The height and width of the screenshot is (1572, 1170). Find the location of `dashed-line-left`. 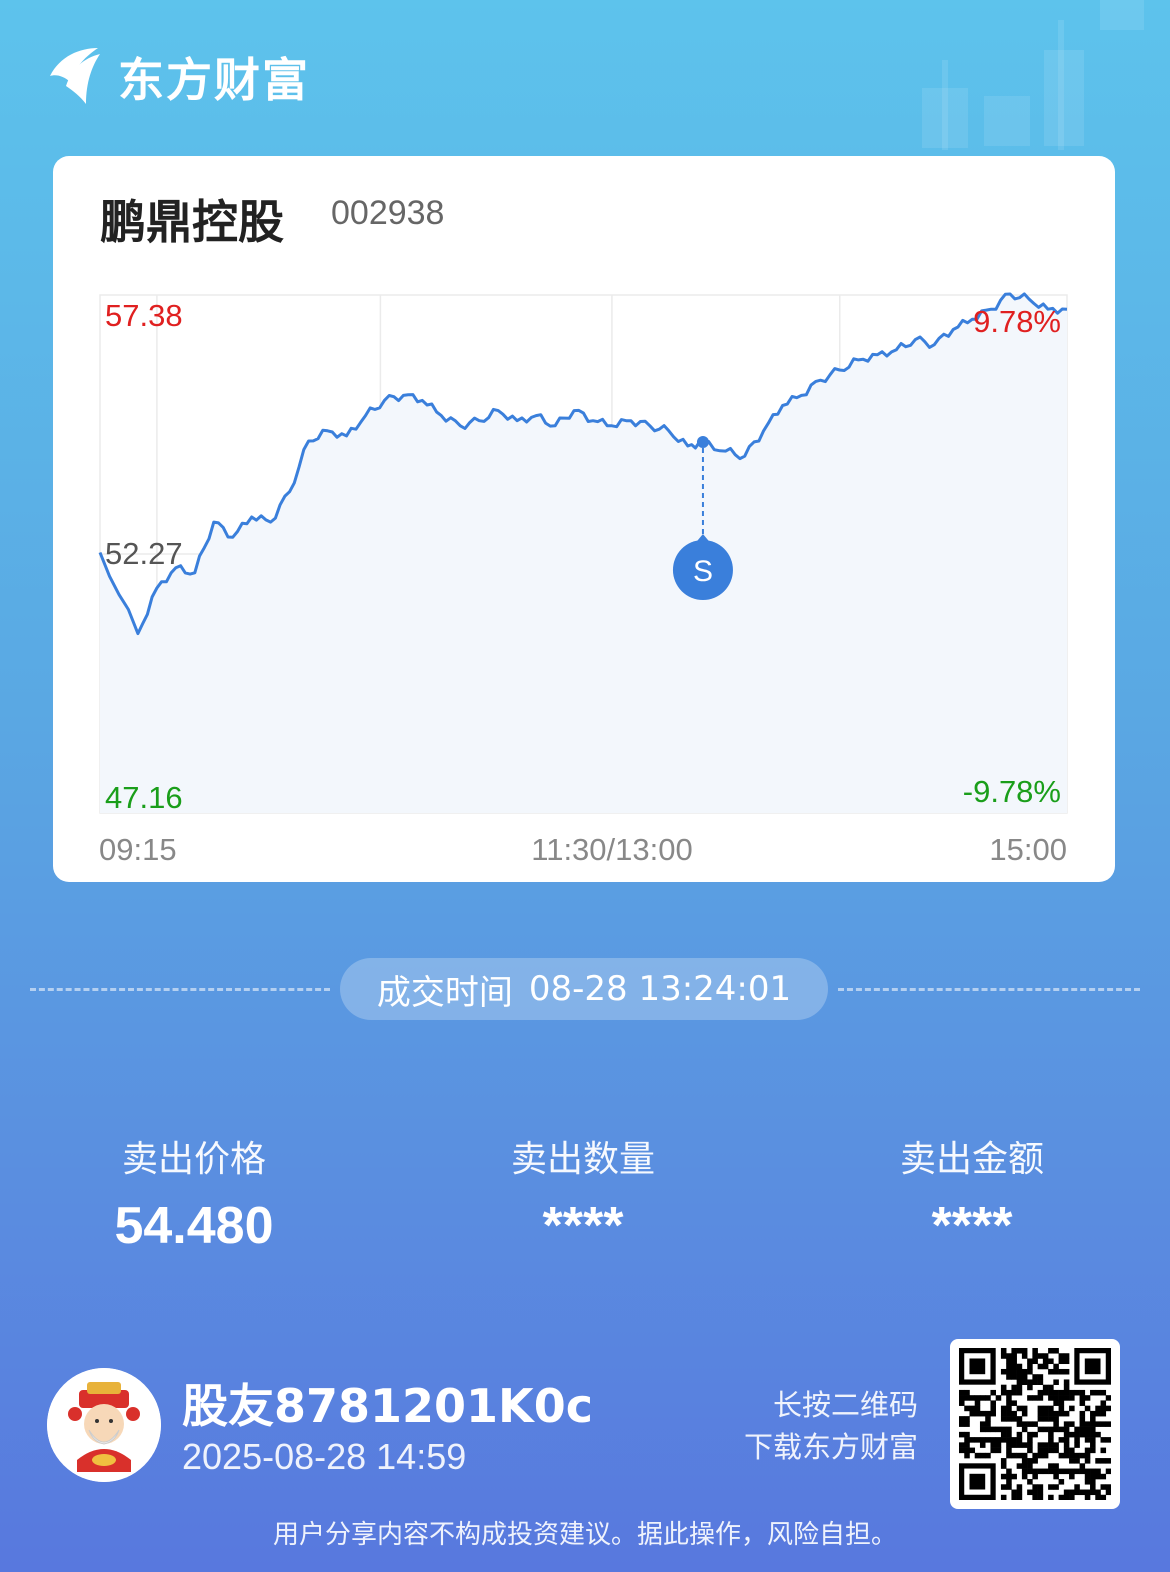

dashed-line-left is located at coordinates (180, 989).